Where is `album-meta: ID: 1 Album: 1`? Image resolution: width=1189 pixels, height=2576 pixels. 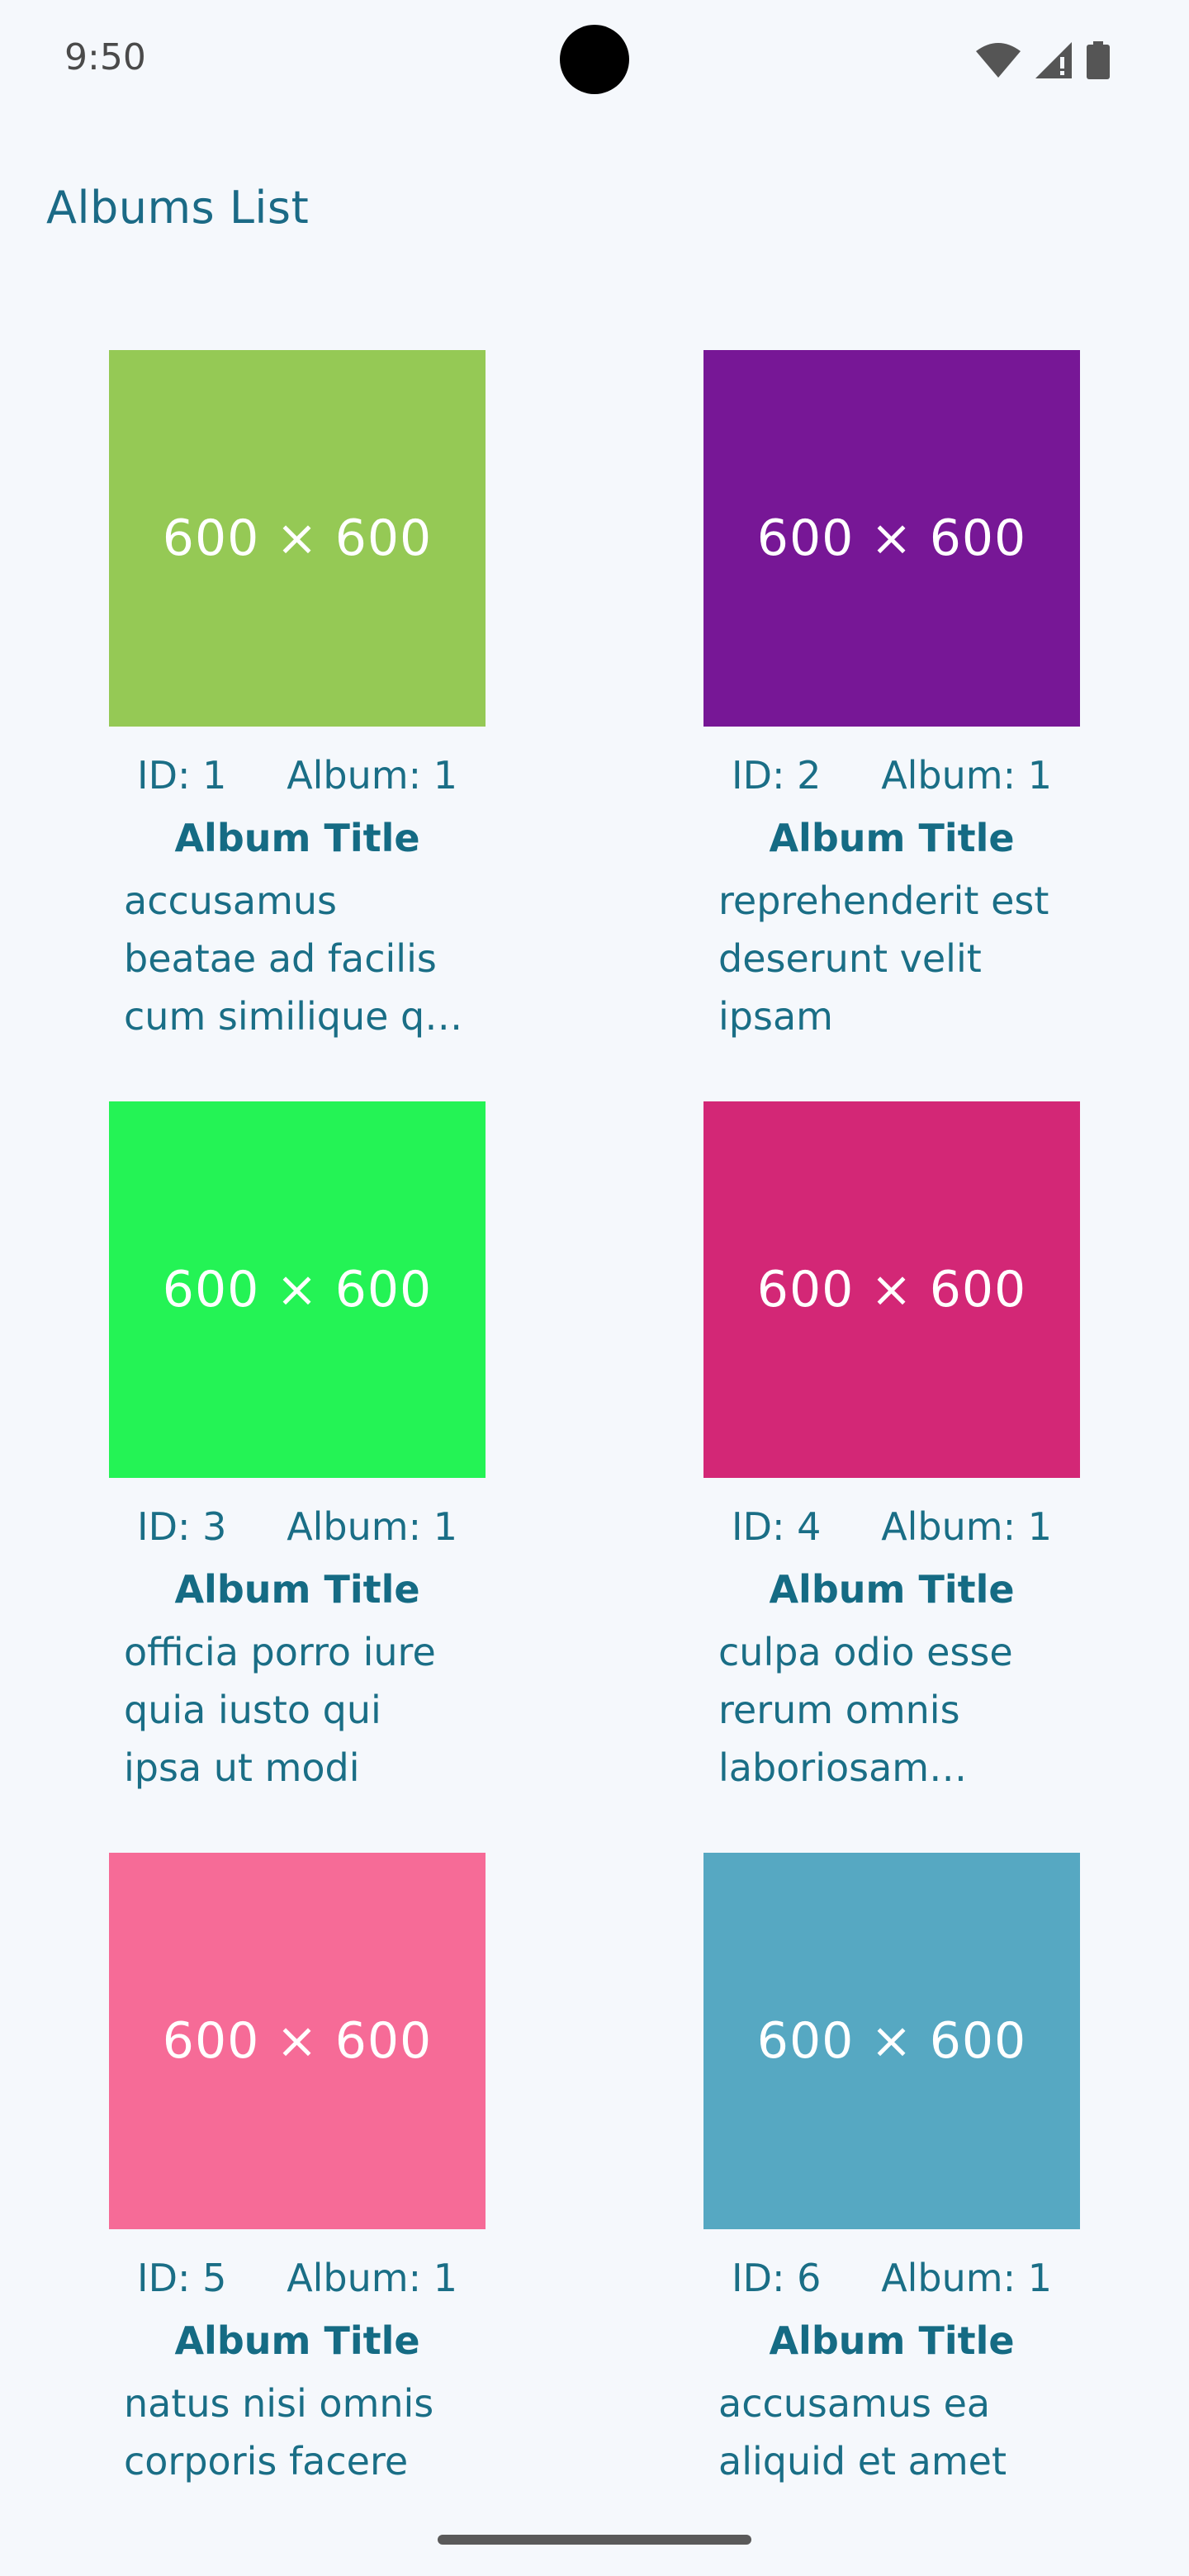
album-meta: ID: 1 Album: 1 is located at coordinates (297, 775).